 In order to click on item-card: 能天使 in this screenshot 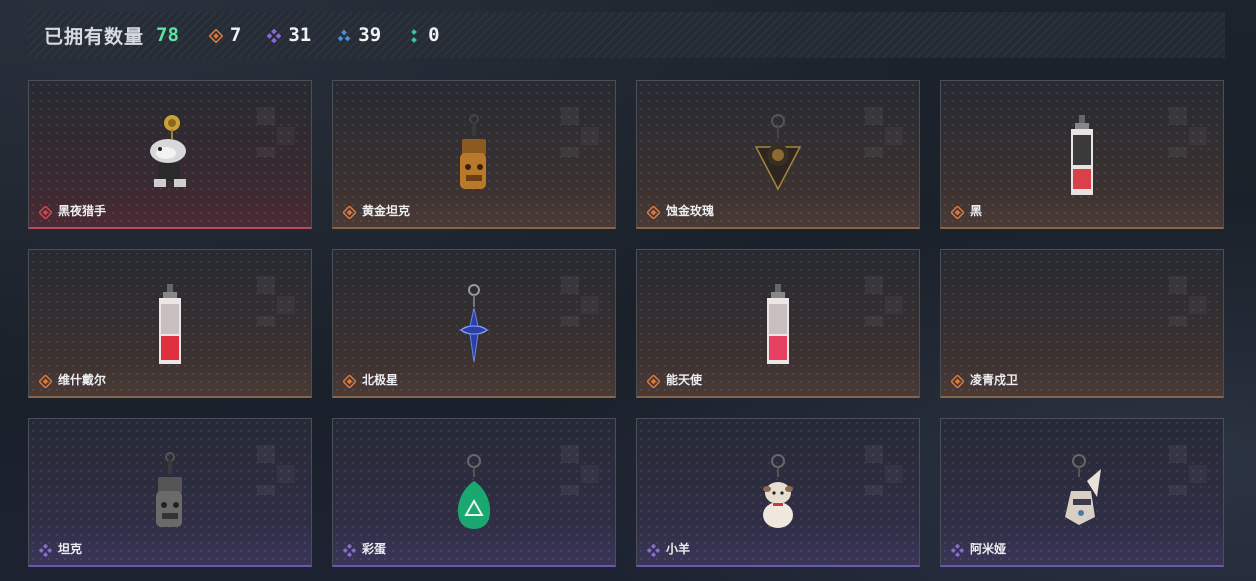, I will do `click(778, 323)`.